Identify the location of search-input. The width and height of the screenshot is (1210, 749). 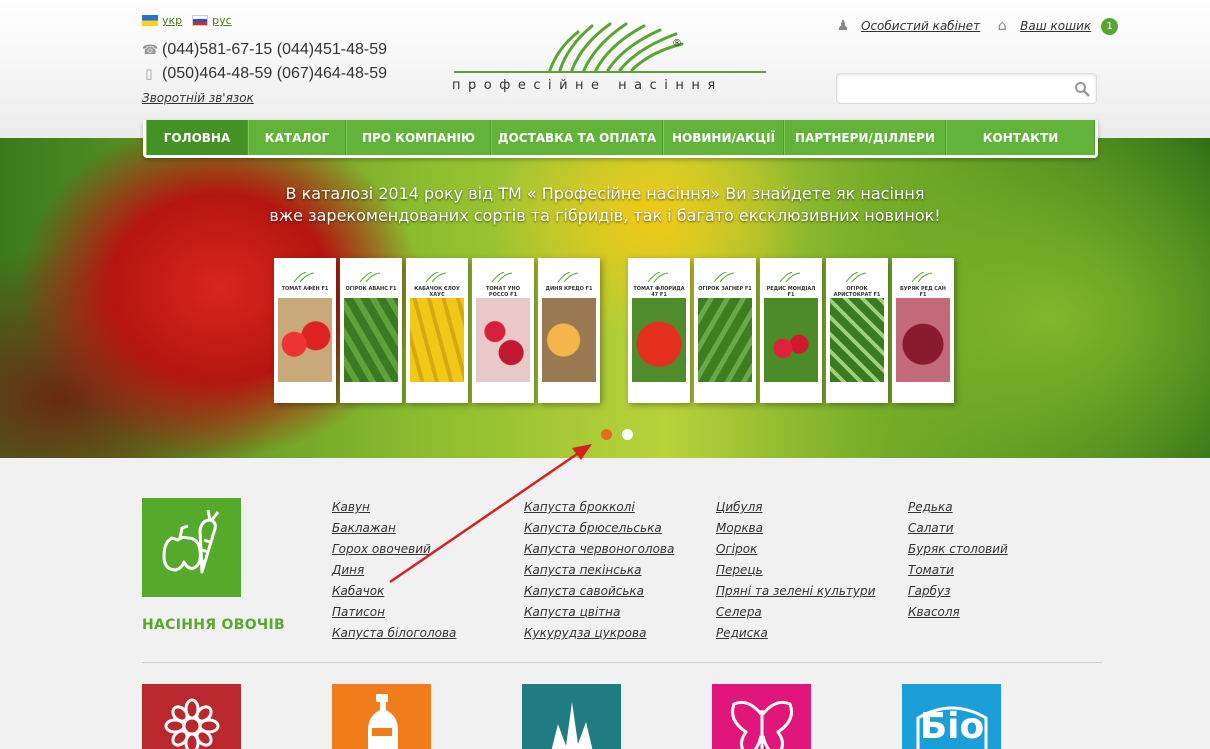
(947, 88).